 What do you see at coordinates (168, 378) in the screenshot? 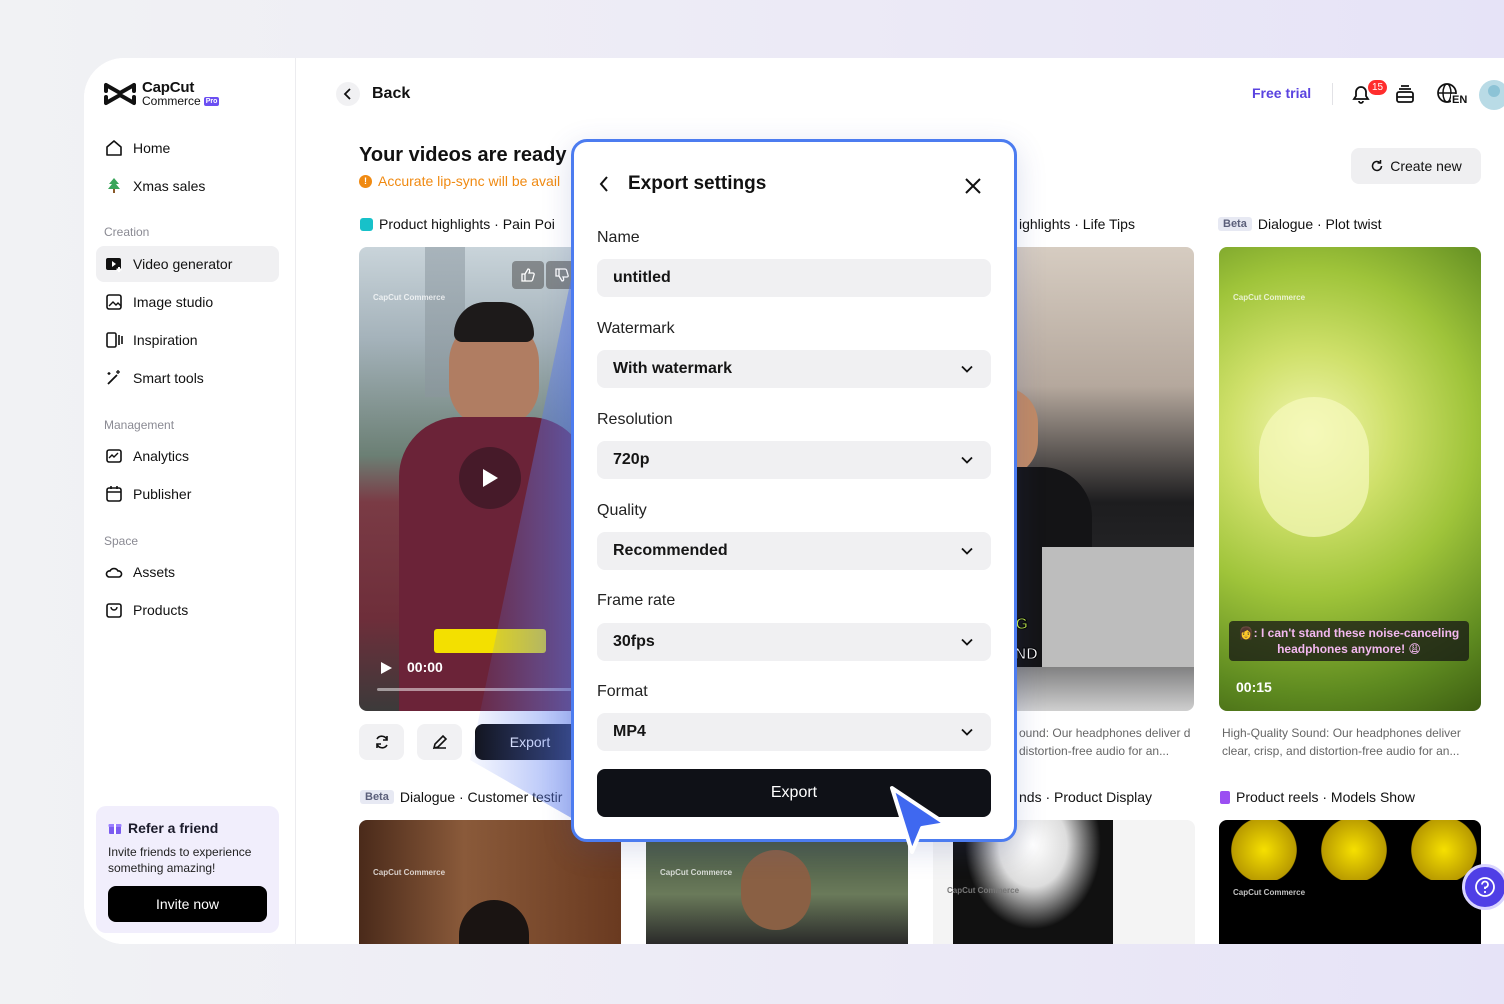
I see `sidebar-item-label: Smart tools` at bounding box center [168, 378].